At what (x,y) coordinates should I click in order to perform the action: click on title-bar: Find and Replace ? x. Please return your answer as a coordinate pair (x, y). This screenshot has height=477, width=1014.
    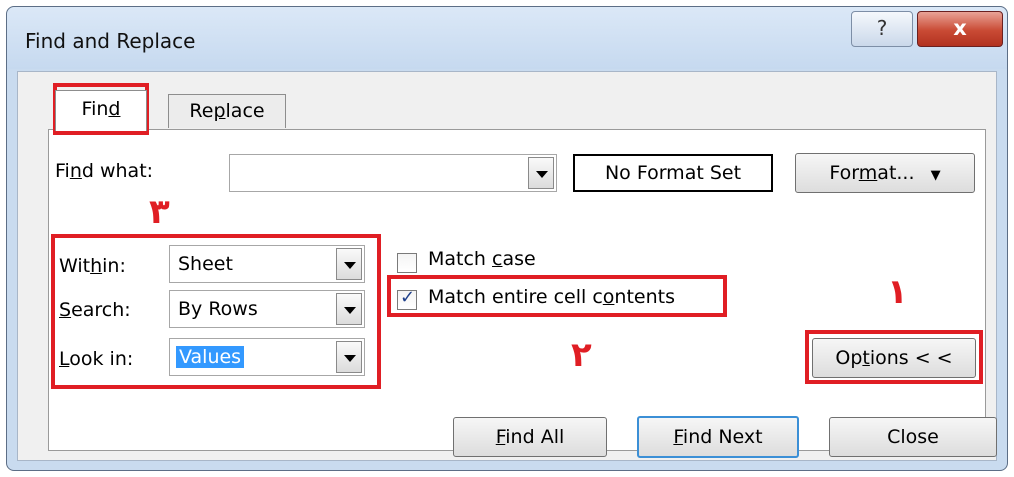
    Looking at the image, I should click on (507, 38).